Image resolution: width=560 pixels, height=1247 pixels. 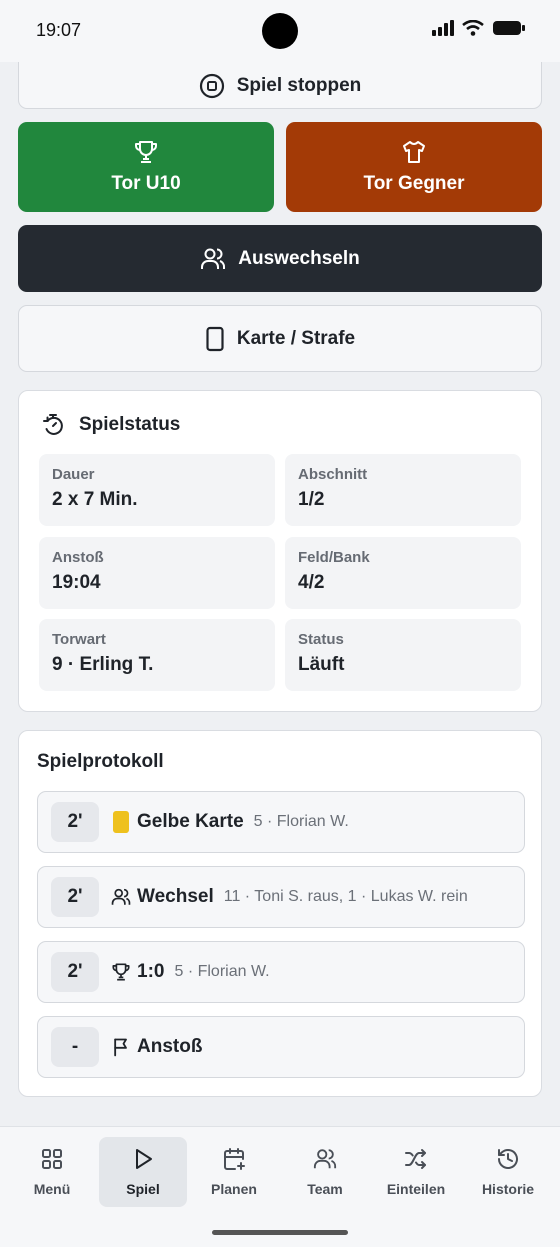 I want to click on card-penalty-button: Karte / Strafe, so click(x=280, y=338).